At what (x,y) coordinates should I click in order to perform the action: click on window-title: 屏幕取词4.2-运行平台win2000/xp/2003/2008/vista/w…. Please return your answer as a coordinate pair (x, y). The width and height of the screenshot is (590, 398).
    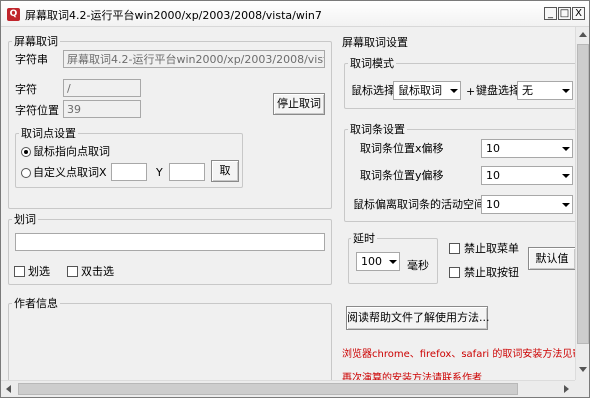
    Looking at the image, I should click on (173, 15).